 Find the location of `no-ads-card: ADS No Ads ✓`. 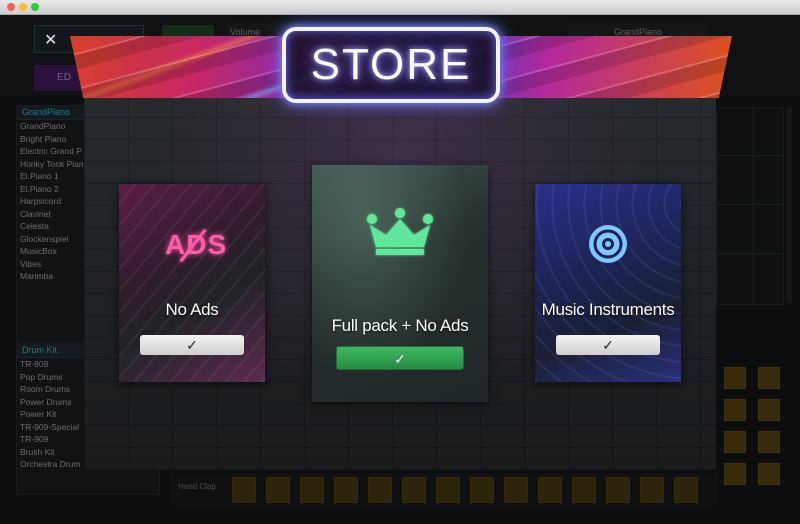

no-ads-card: ADS No Ads ✓ is located at coordinates (192, 283).